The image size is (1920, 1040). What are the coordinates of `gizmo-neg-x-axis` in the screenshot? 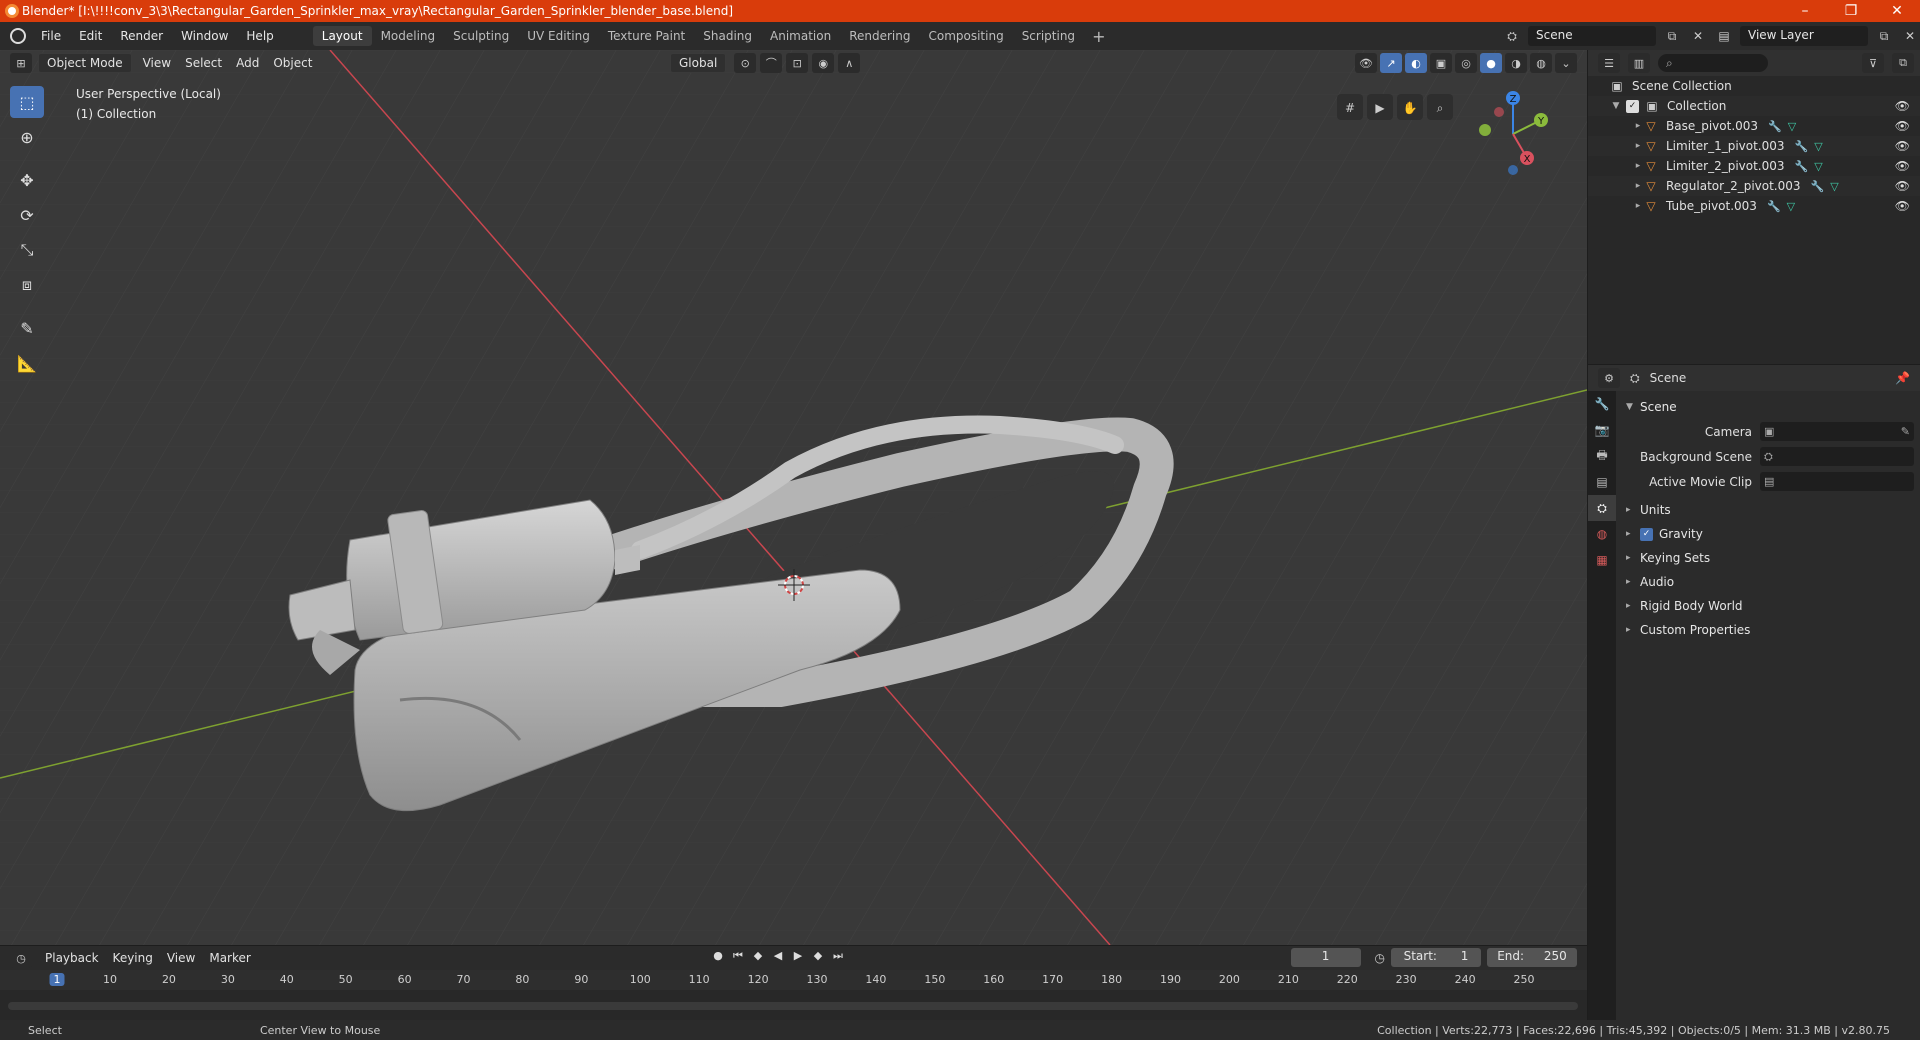 It's located at (1499, 112).